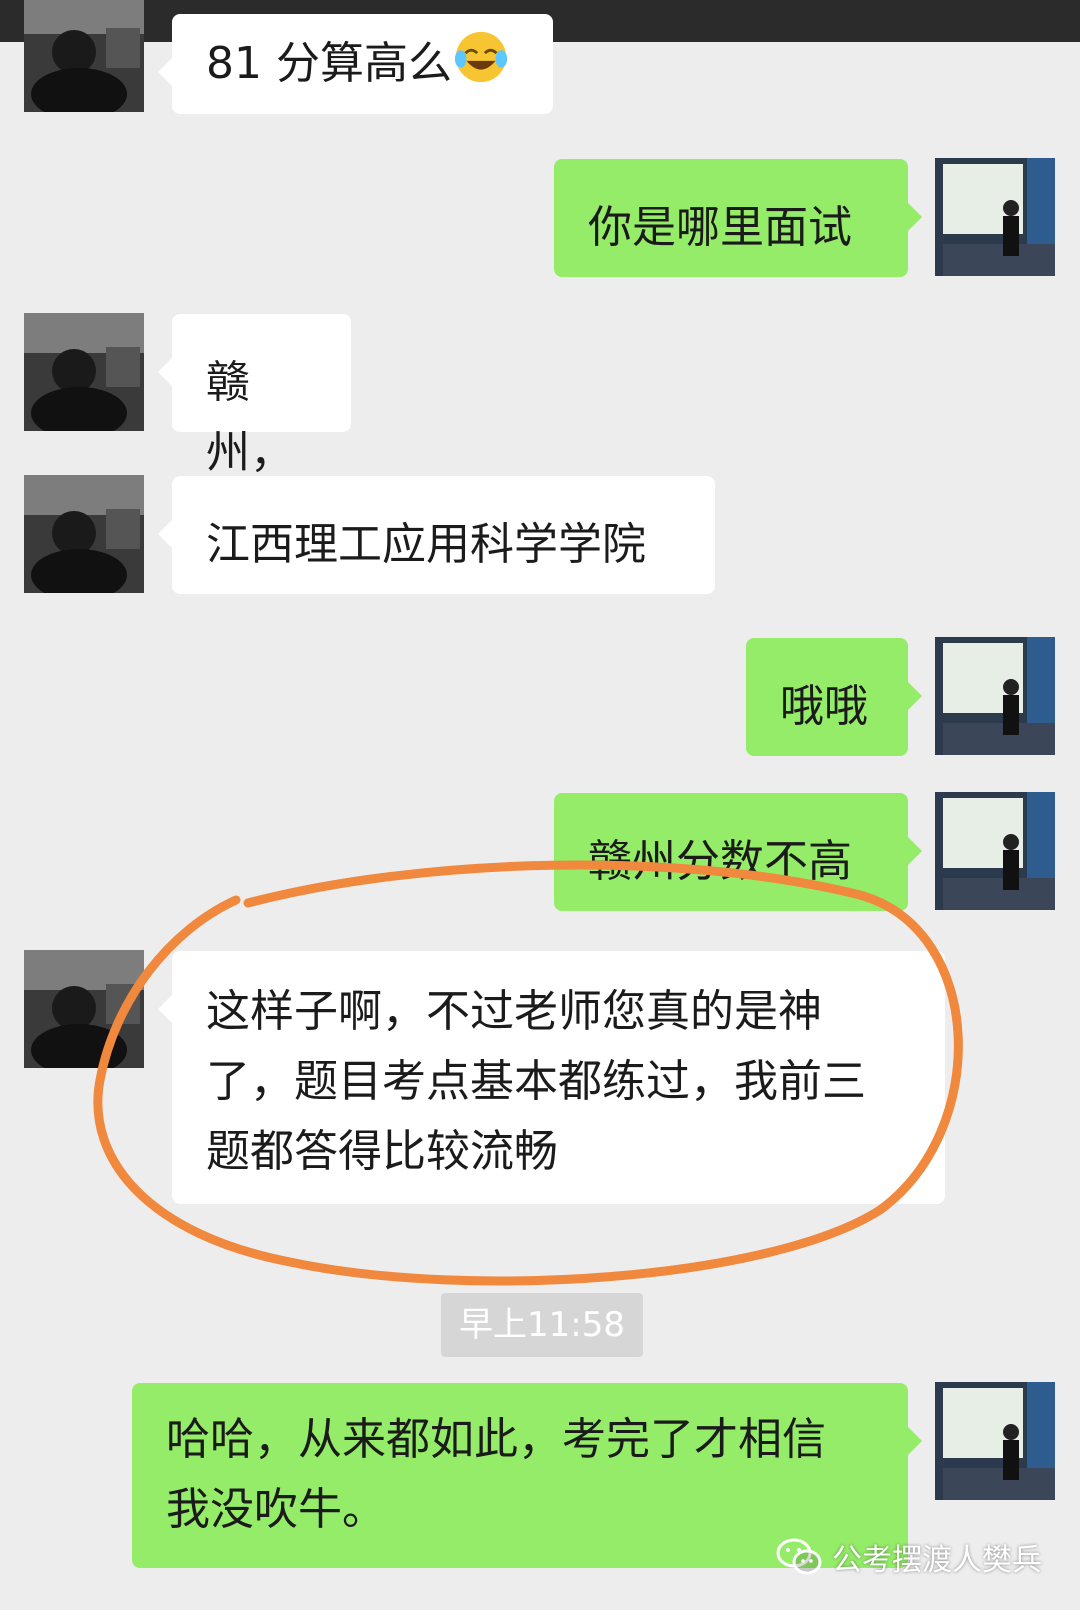  I want to click on message-text: 赣州，, so click(250, 417).